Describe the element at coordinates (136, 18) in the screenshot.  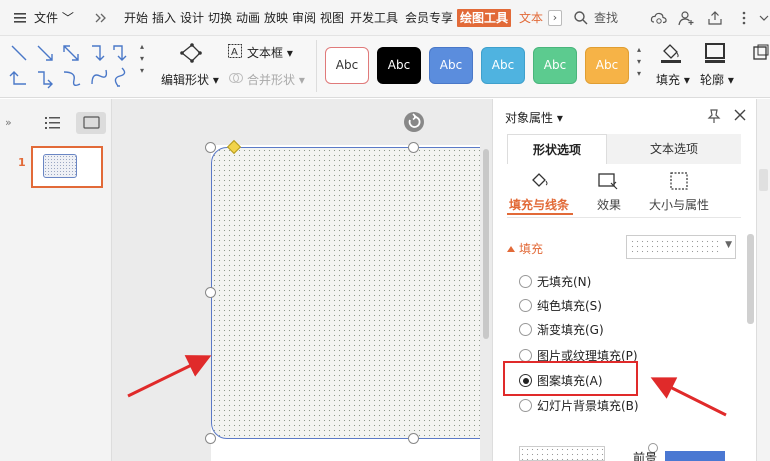
I see `tab-home: 开始` at that location.